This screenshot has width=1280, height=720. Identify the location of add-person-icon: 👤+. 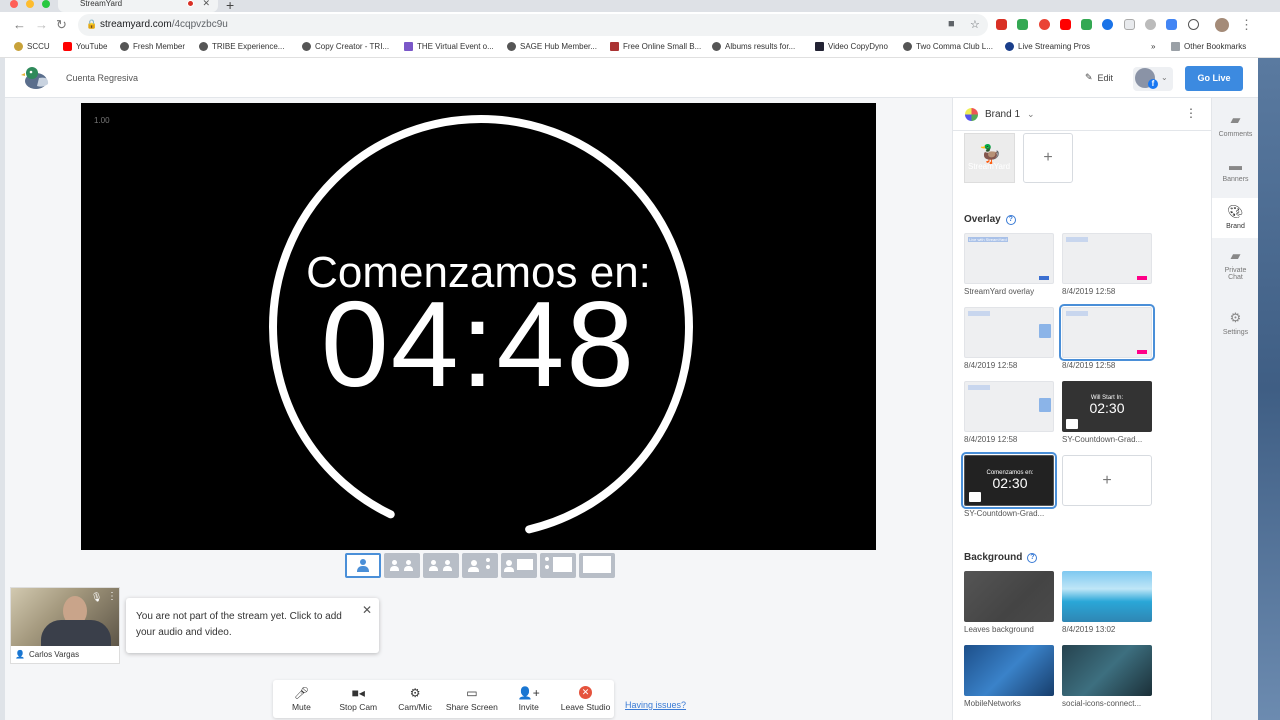
(528, 693).